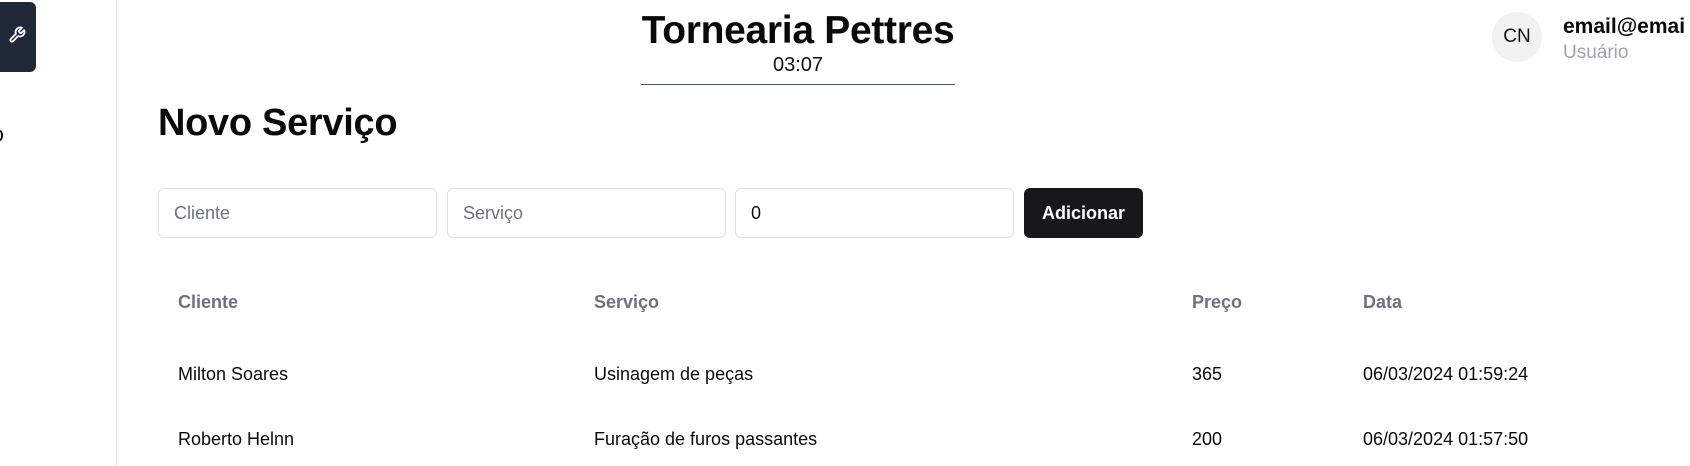 The width and height of the screenshot is (1690, 466). What do you see at coordinates (233, 374) in the screenshot?
I see `cell-cliente: Milton Soares` at bounding box center [233, 374].